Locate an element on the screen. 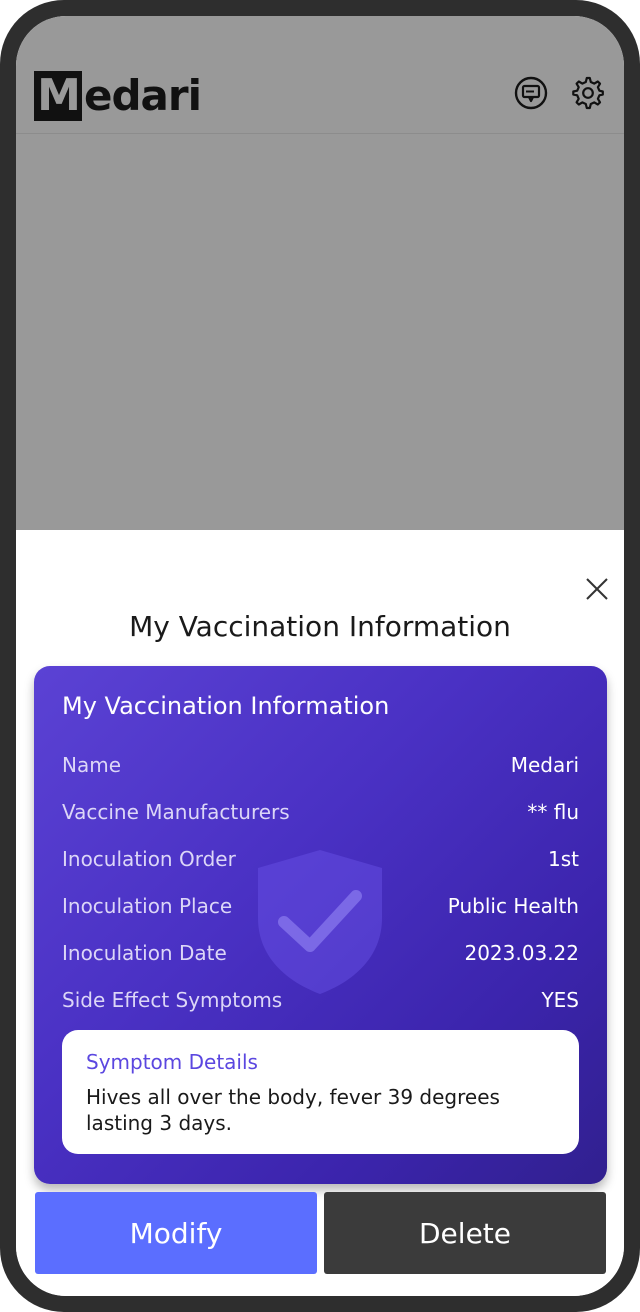 The width and height of the screenshot is (640, 1312). row-label: Inoculation Place is located at coordinates (147, 906).